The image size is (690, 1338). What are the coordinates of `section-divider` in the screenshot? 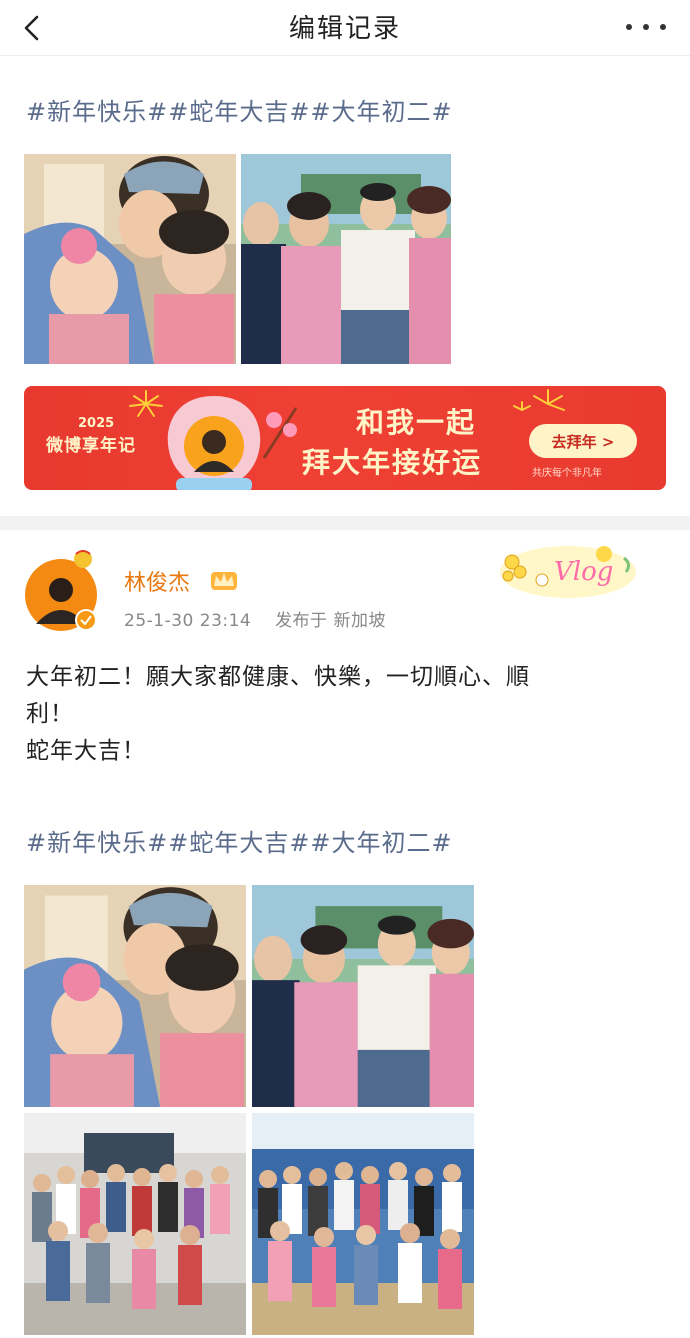 It's located at (345, 523).